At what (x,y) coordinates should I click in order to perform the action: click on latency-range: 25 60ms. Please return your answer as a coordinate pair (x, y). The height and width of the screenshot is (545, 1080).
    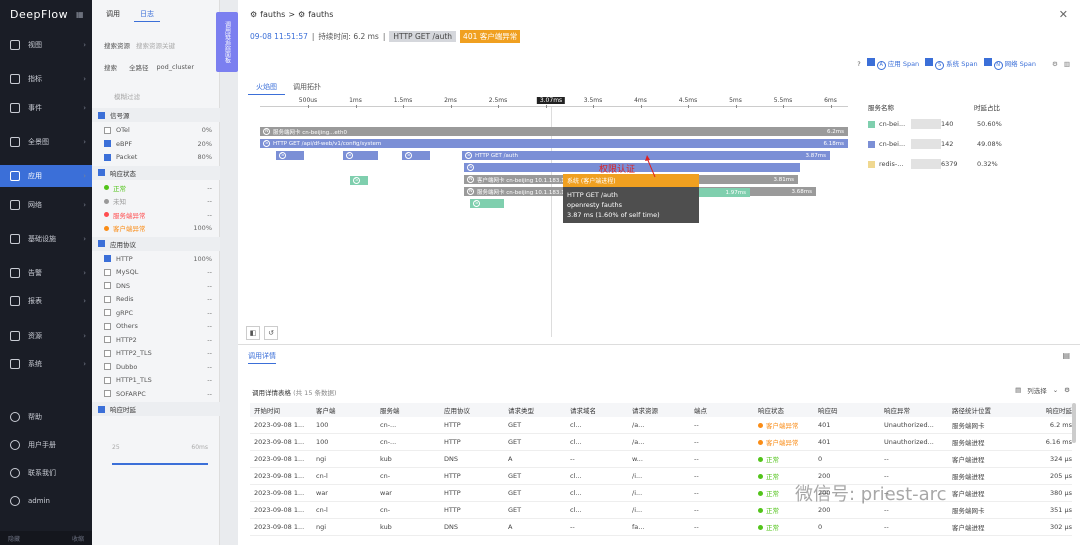
    Looking at the image, I should click on (160, 449).